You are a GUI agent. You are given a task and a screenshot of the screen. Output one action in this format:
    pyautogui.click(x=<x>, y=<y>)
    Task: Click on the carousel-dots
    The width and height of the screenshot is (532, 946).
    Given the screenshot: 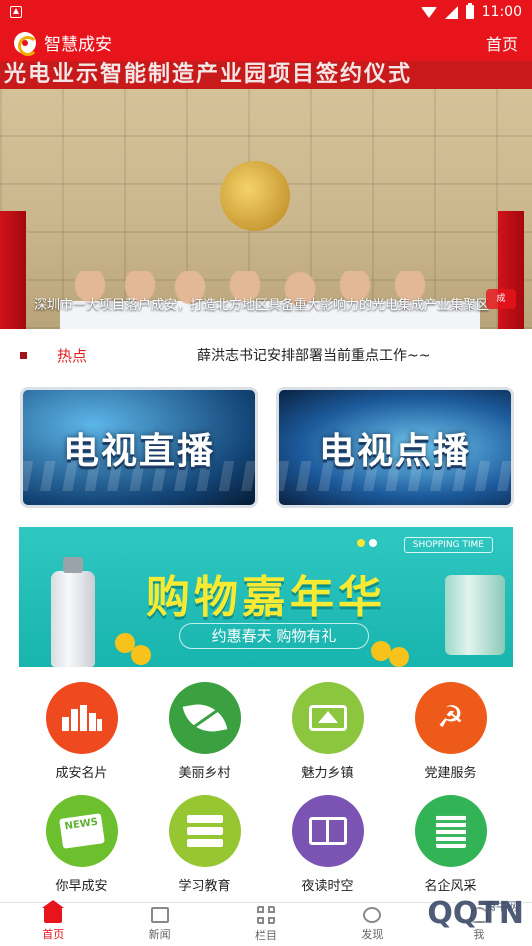 What is the action you would take?
    pyautogui.click(x=367, y=543)
    